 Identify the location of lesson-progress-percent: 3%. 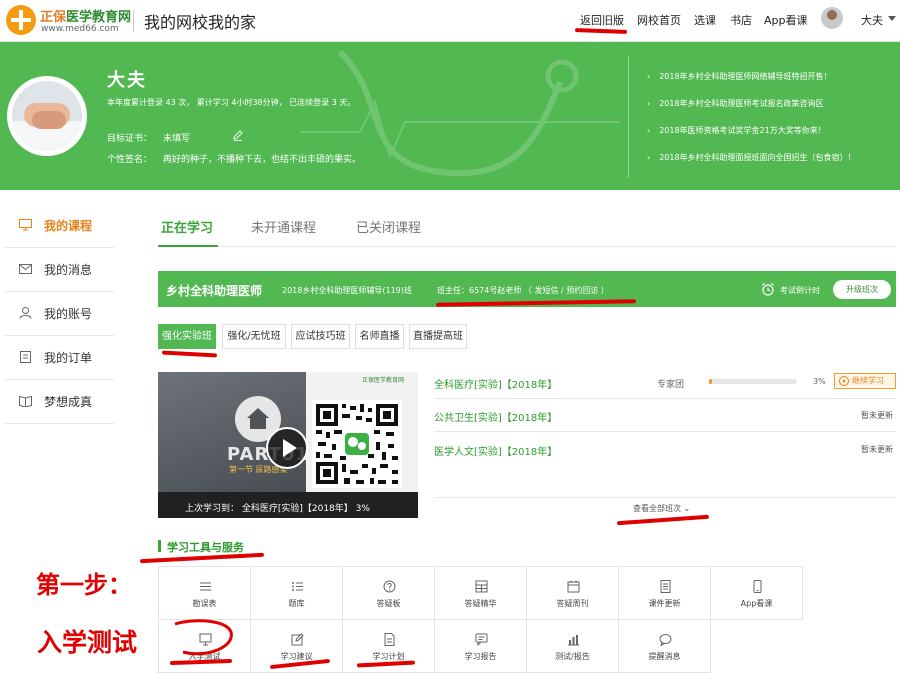
(819, 381).